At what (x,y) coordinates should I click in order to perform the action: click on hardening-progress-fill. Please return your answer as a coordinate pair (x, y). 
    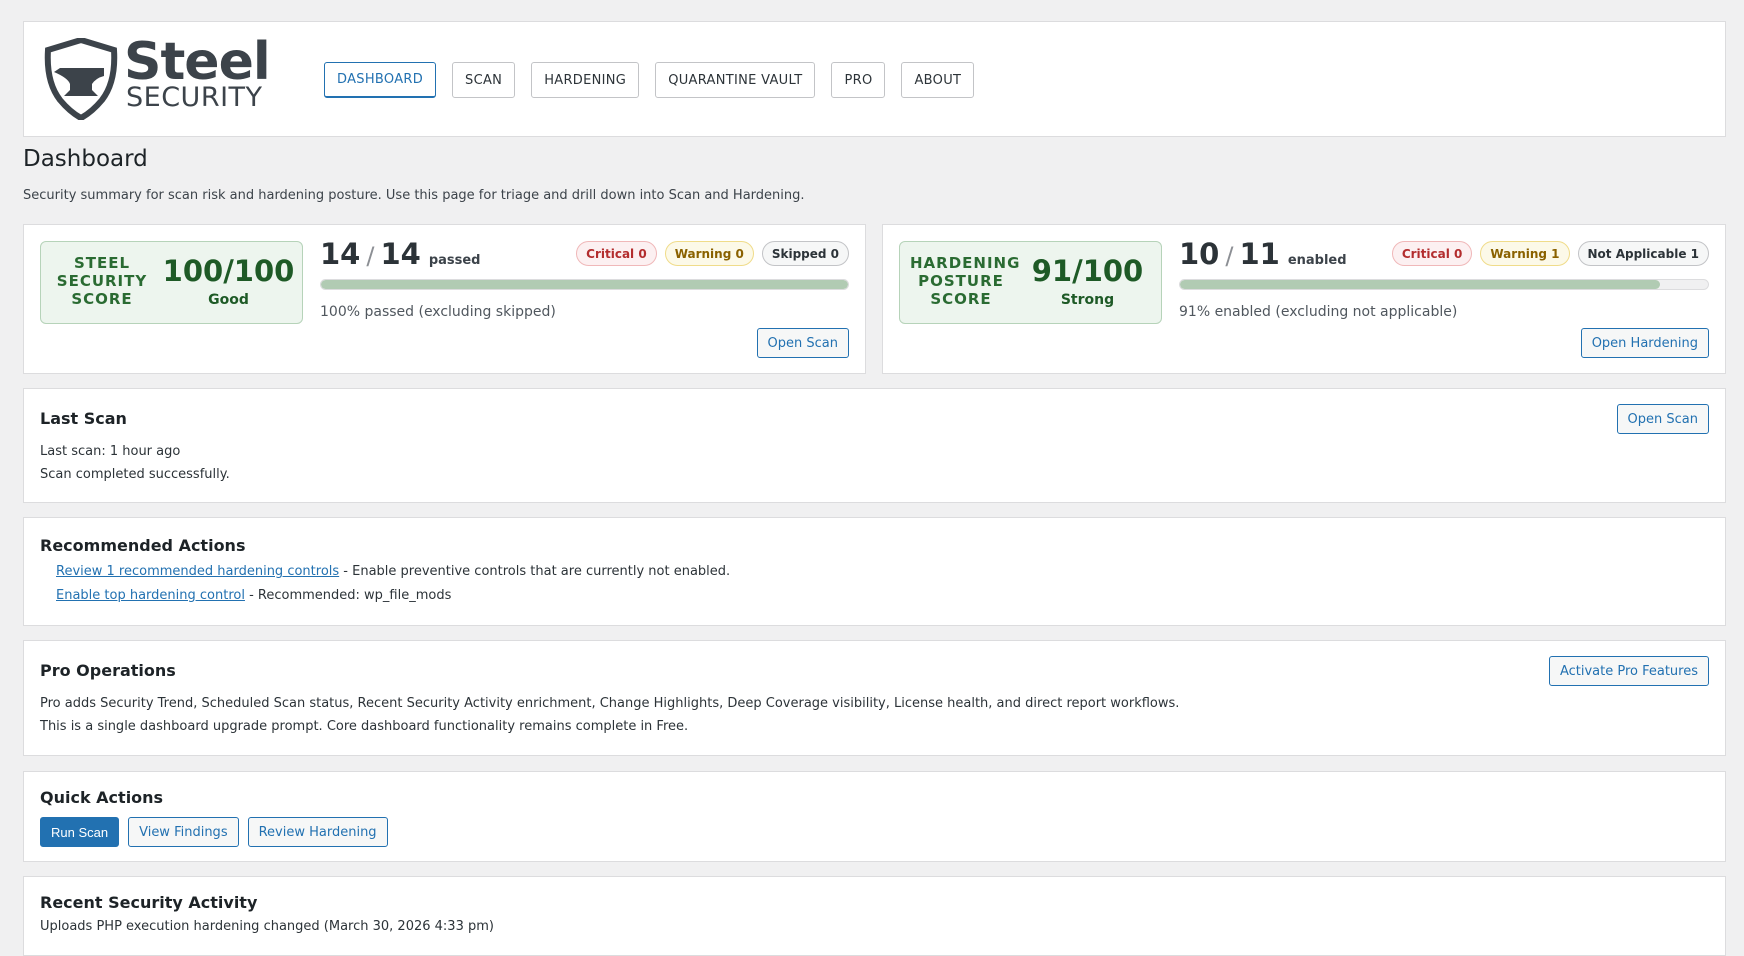
    Looking at the image, I should click on (1420, 284).